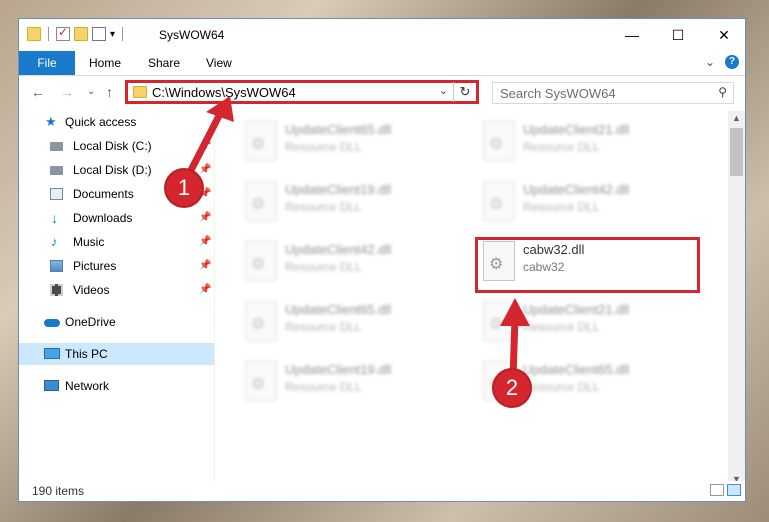 Image resolution: width=769 pixels, height=522 pixels. Describe the element at coordinates (723, 35) in the screenshot. I see `close-button: ✕` at that location.